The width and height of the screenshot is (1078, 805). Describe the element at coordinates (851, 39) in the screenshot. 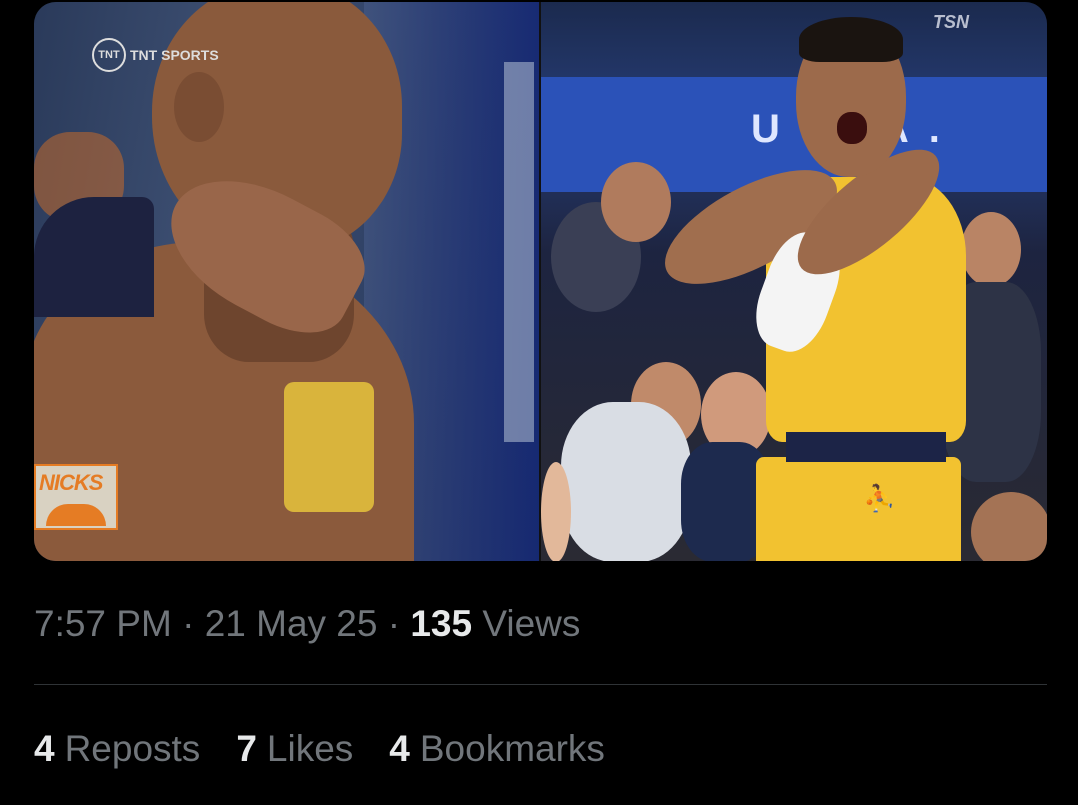

I see `player-hair` at that location.